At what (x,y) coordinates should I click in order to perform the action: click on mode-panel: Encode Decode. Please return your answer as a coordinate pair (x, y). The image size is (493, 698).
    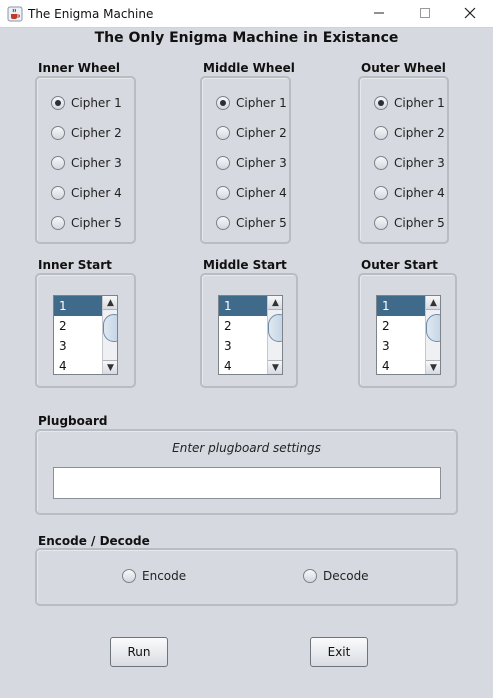
    Looking at the image, I should click on (246, 577).